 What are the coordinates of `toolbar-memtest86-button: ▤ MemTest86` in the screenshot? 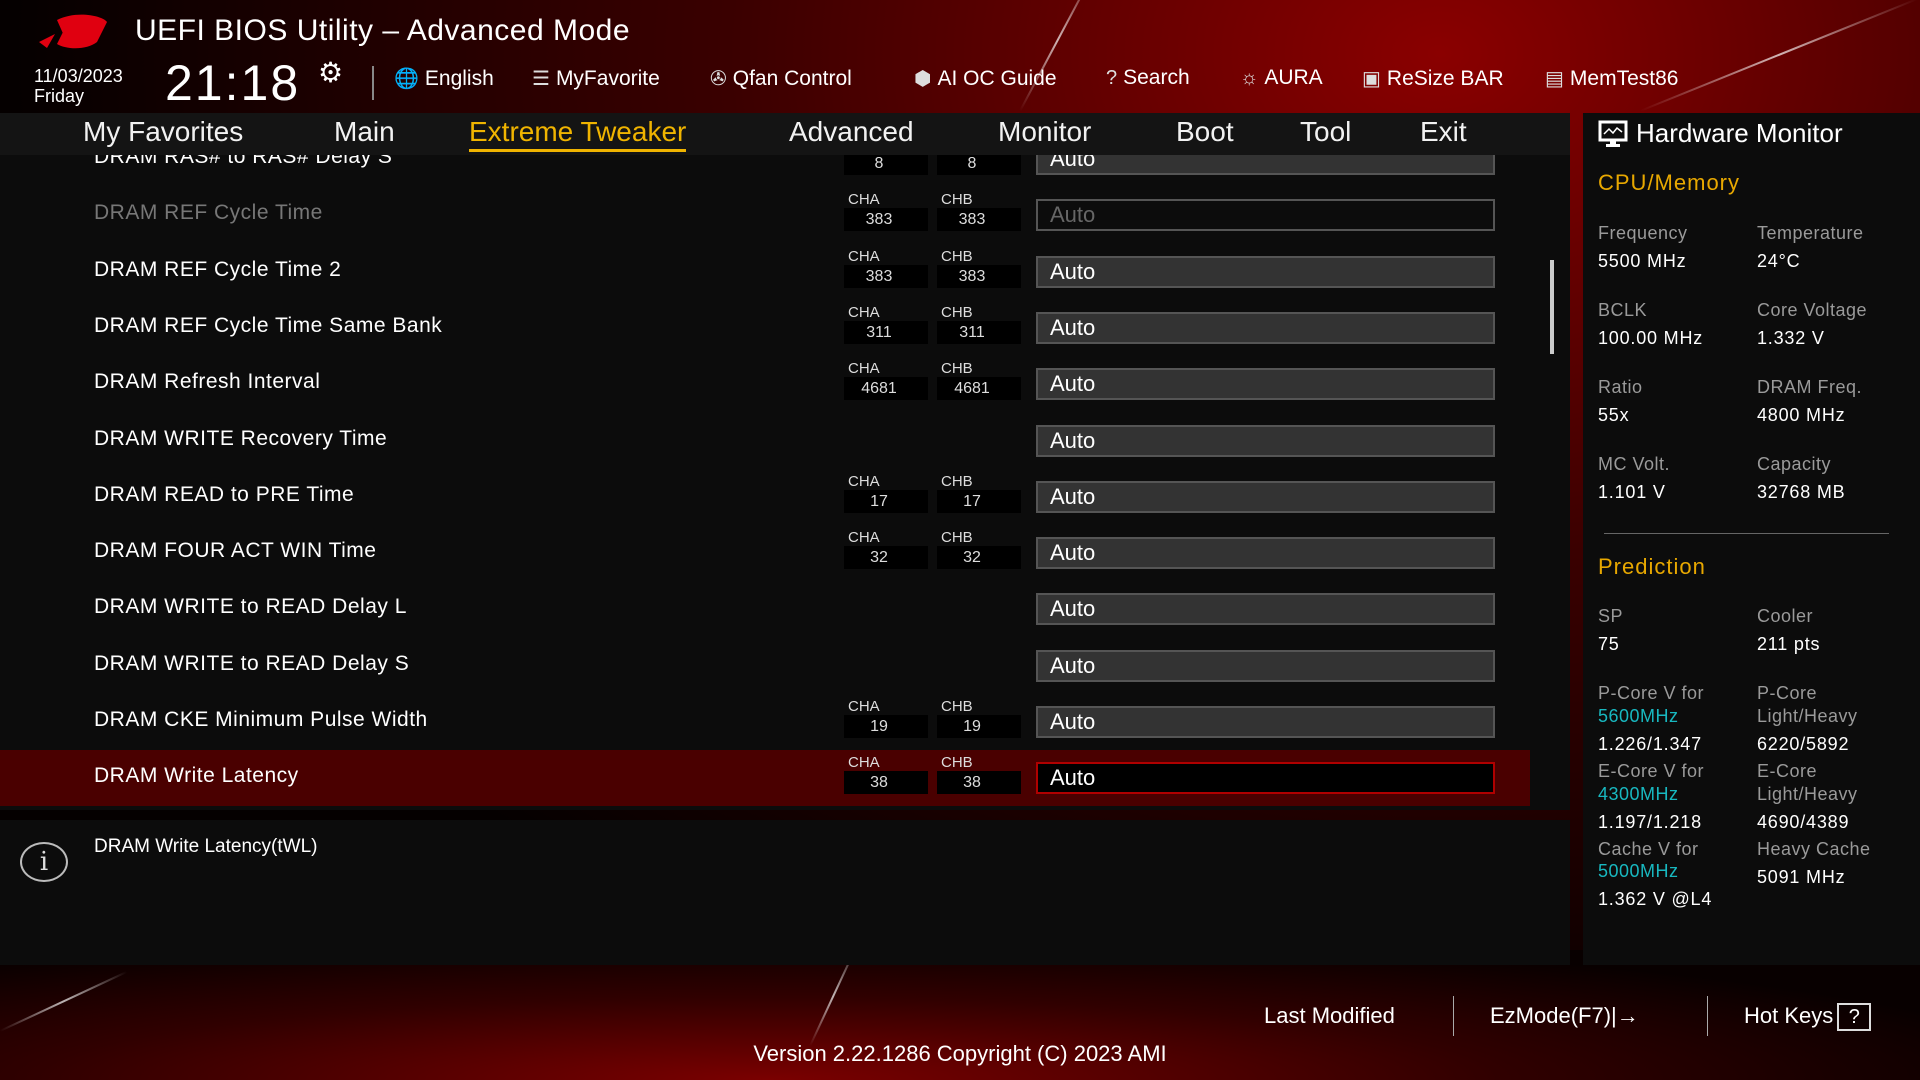 It's located at (1611, 78).